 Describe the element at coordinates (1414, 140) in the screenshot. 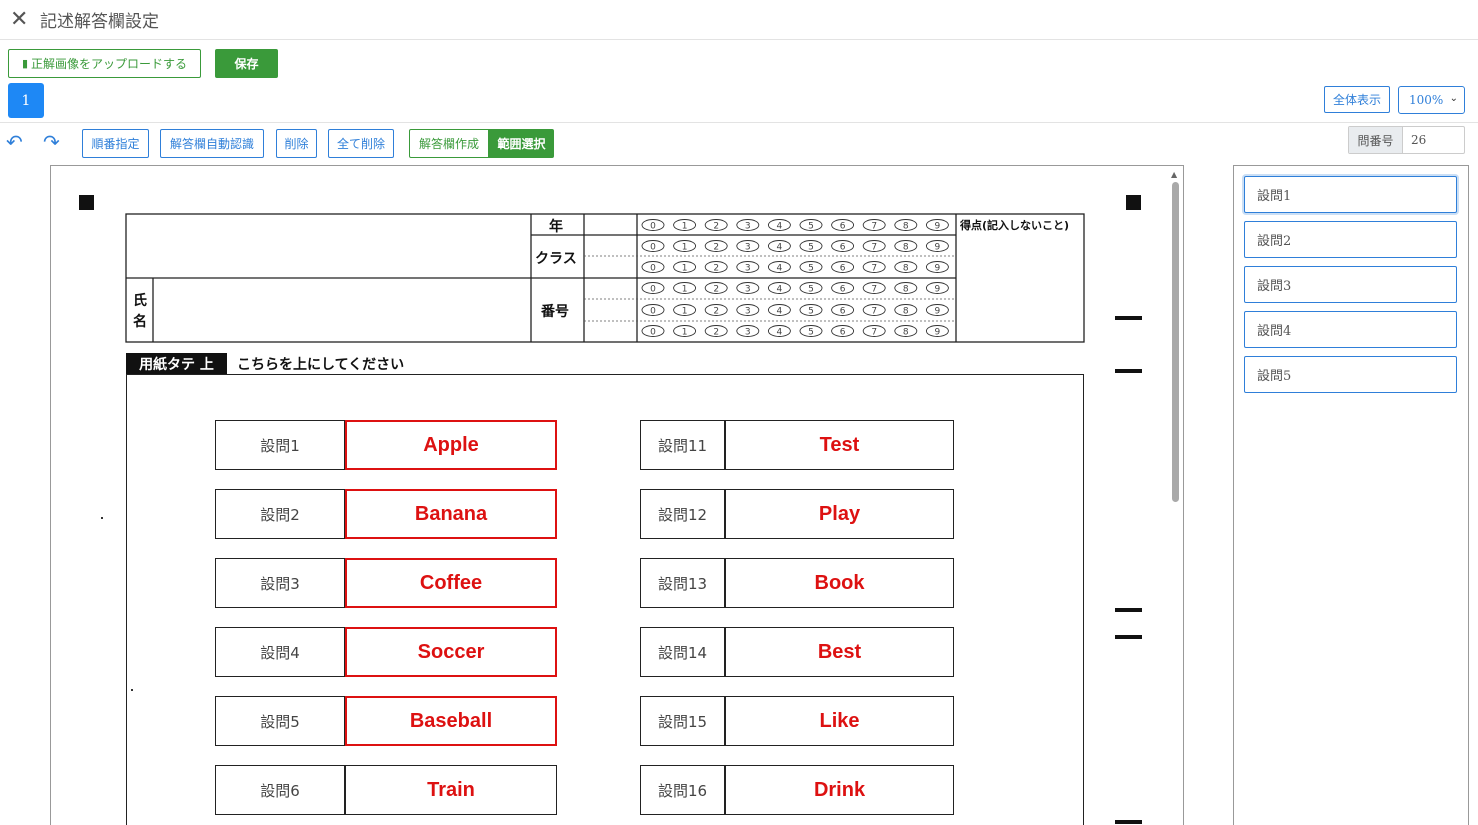

I see `question-number-value: 26` at that location.